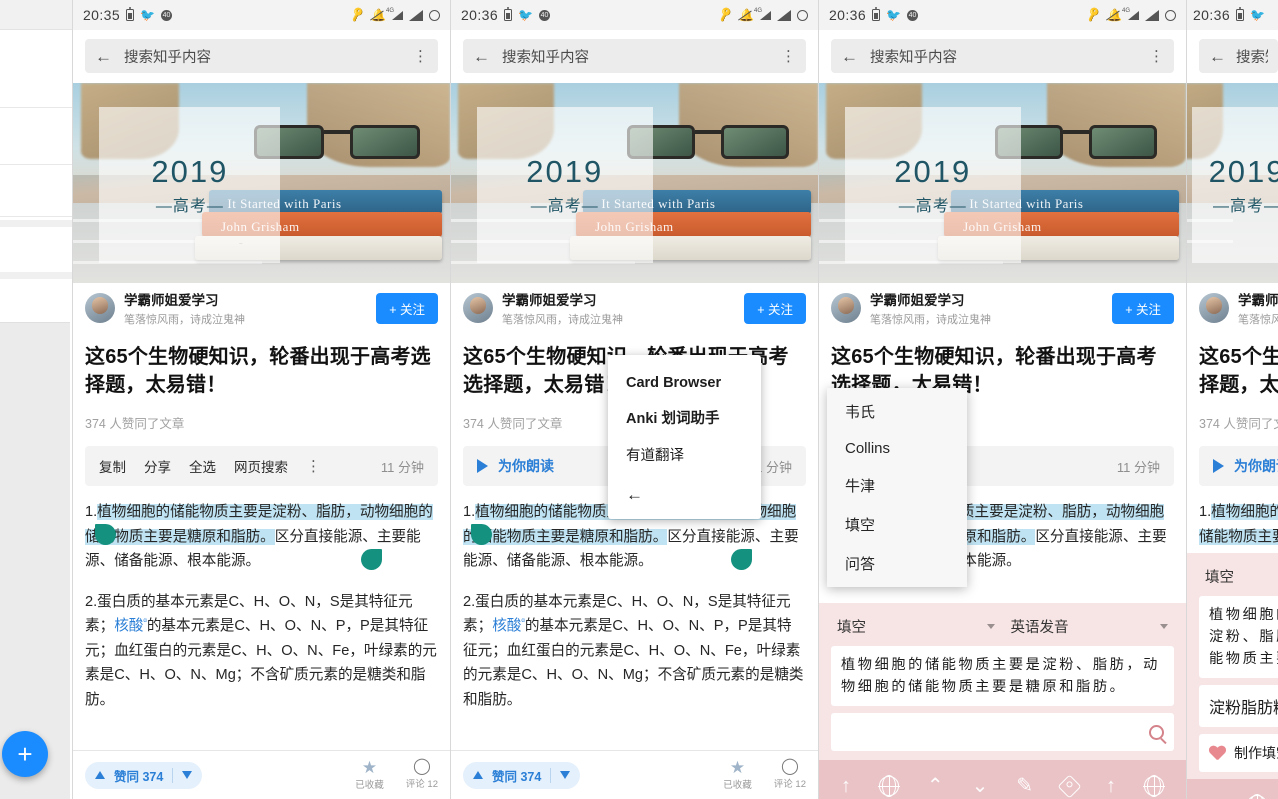 This screenshot has width=1278, height=799. What do you see at coordinates (1069, 786) in the screenshot?
I see `tag-icon` at bounding box center [1069, 786].